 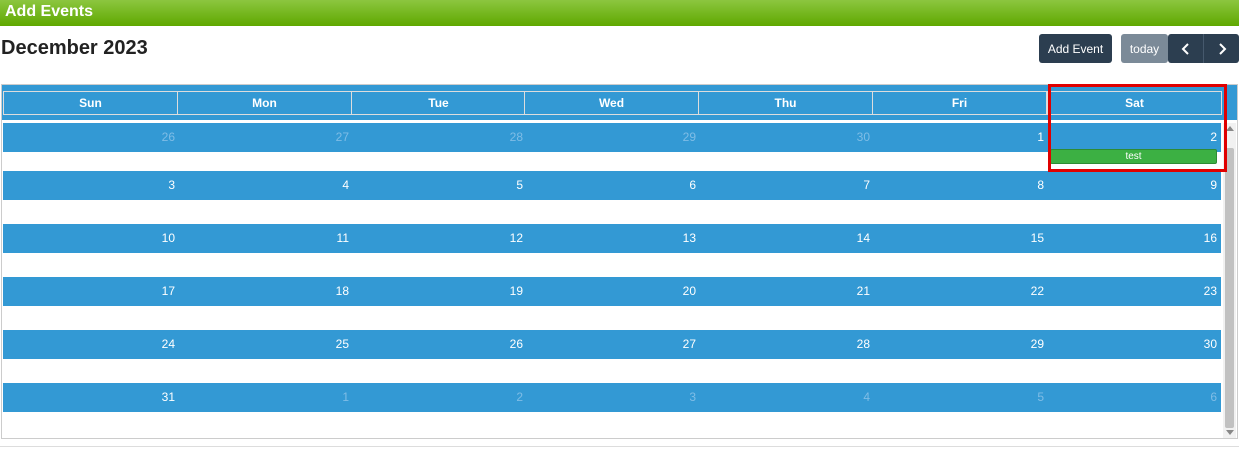 What do you see at coordinates (681, 291) in the screenshot?
I see `day-number: 20` at bounding box center [681, 291].